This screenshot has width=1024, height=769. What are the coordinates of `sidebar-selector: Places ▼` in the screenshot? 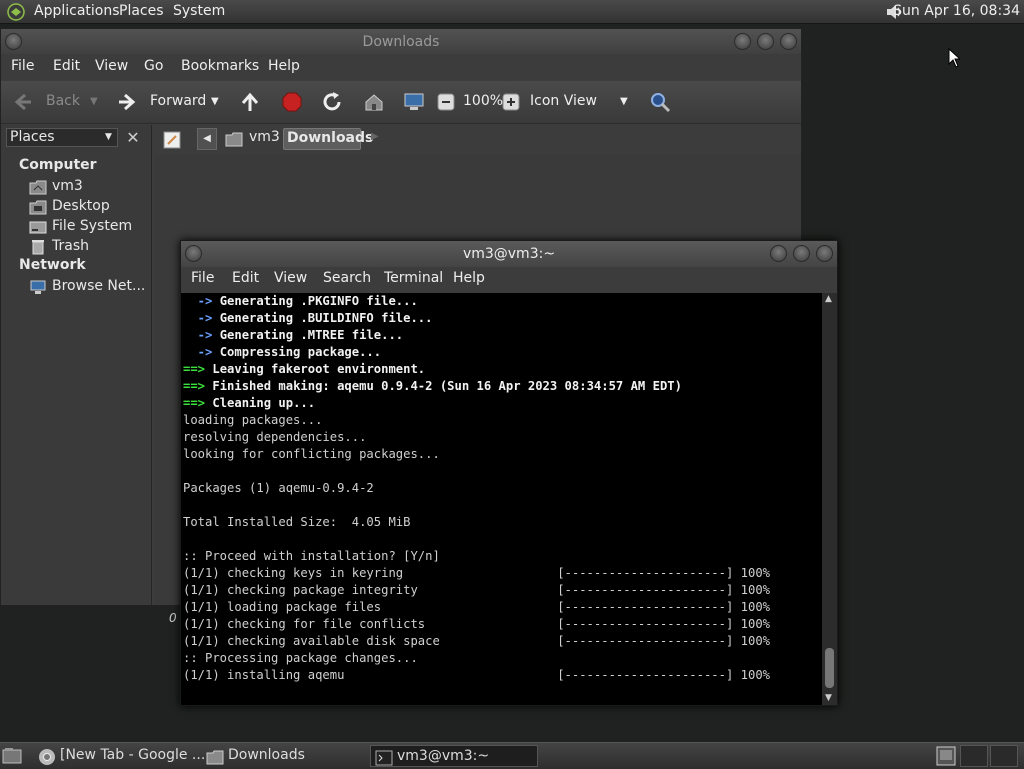 It's located at (62, 137).